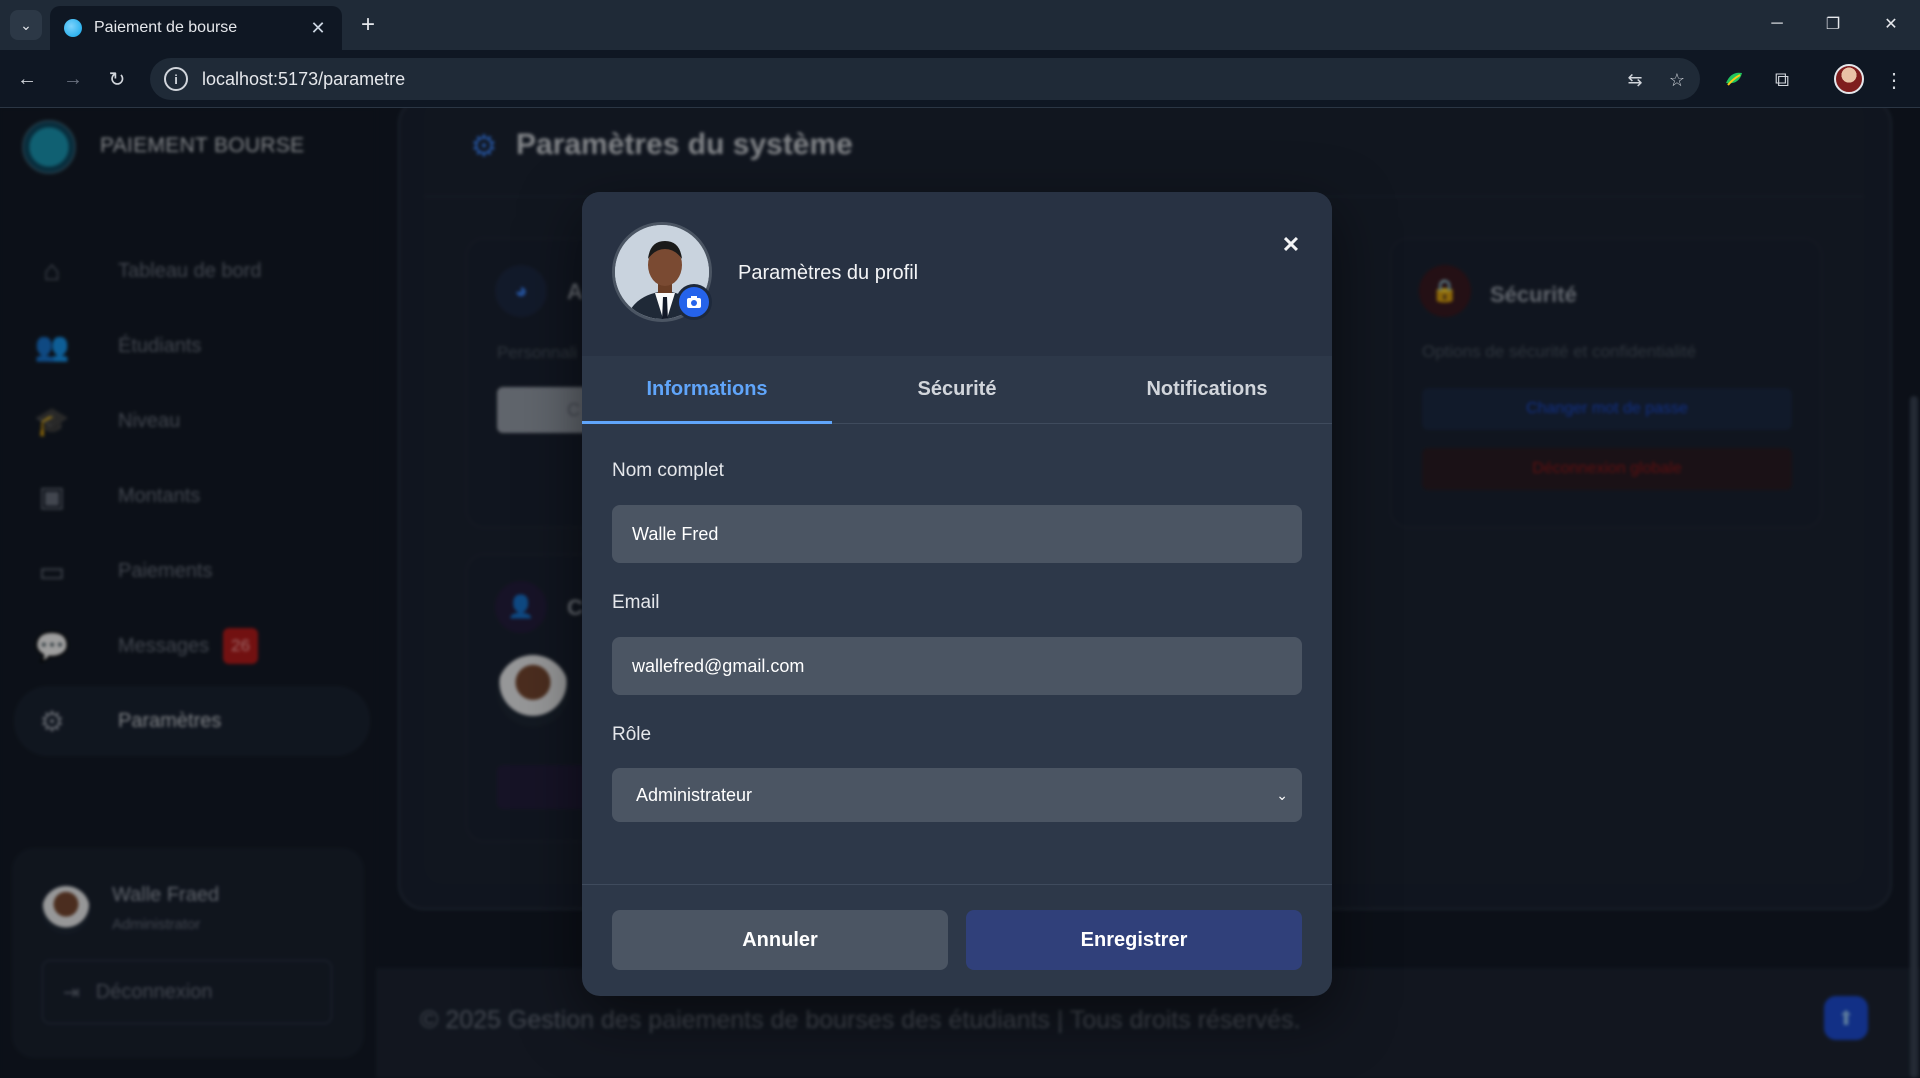 This screenshot has height=1078, width=1920. What do you see at coordinates (73, 28) in the screenshot?
I see `favicon-icon` at bounding box center [73, 28].